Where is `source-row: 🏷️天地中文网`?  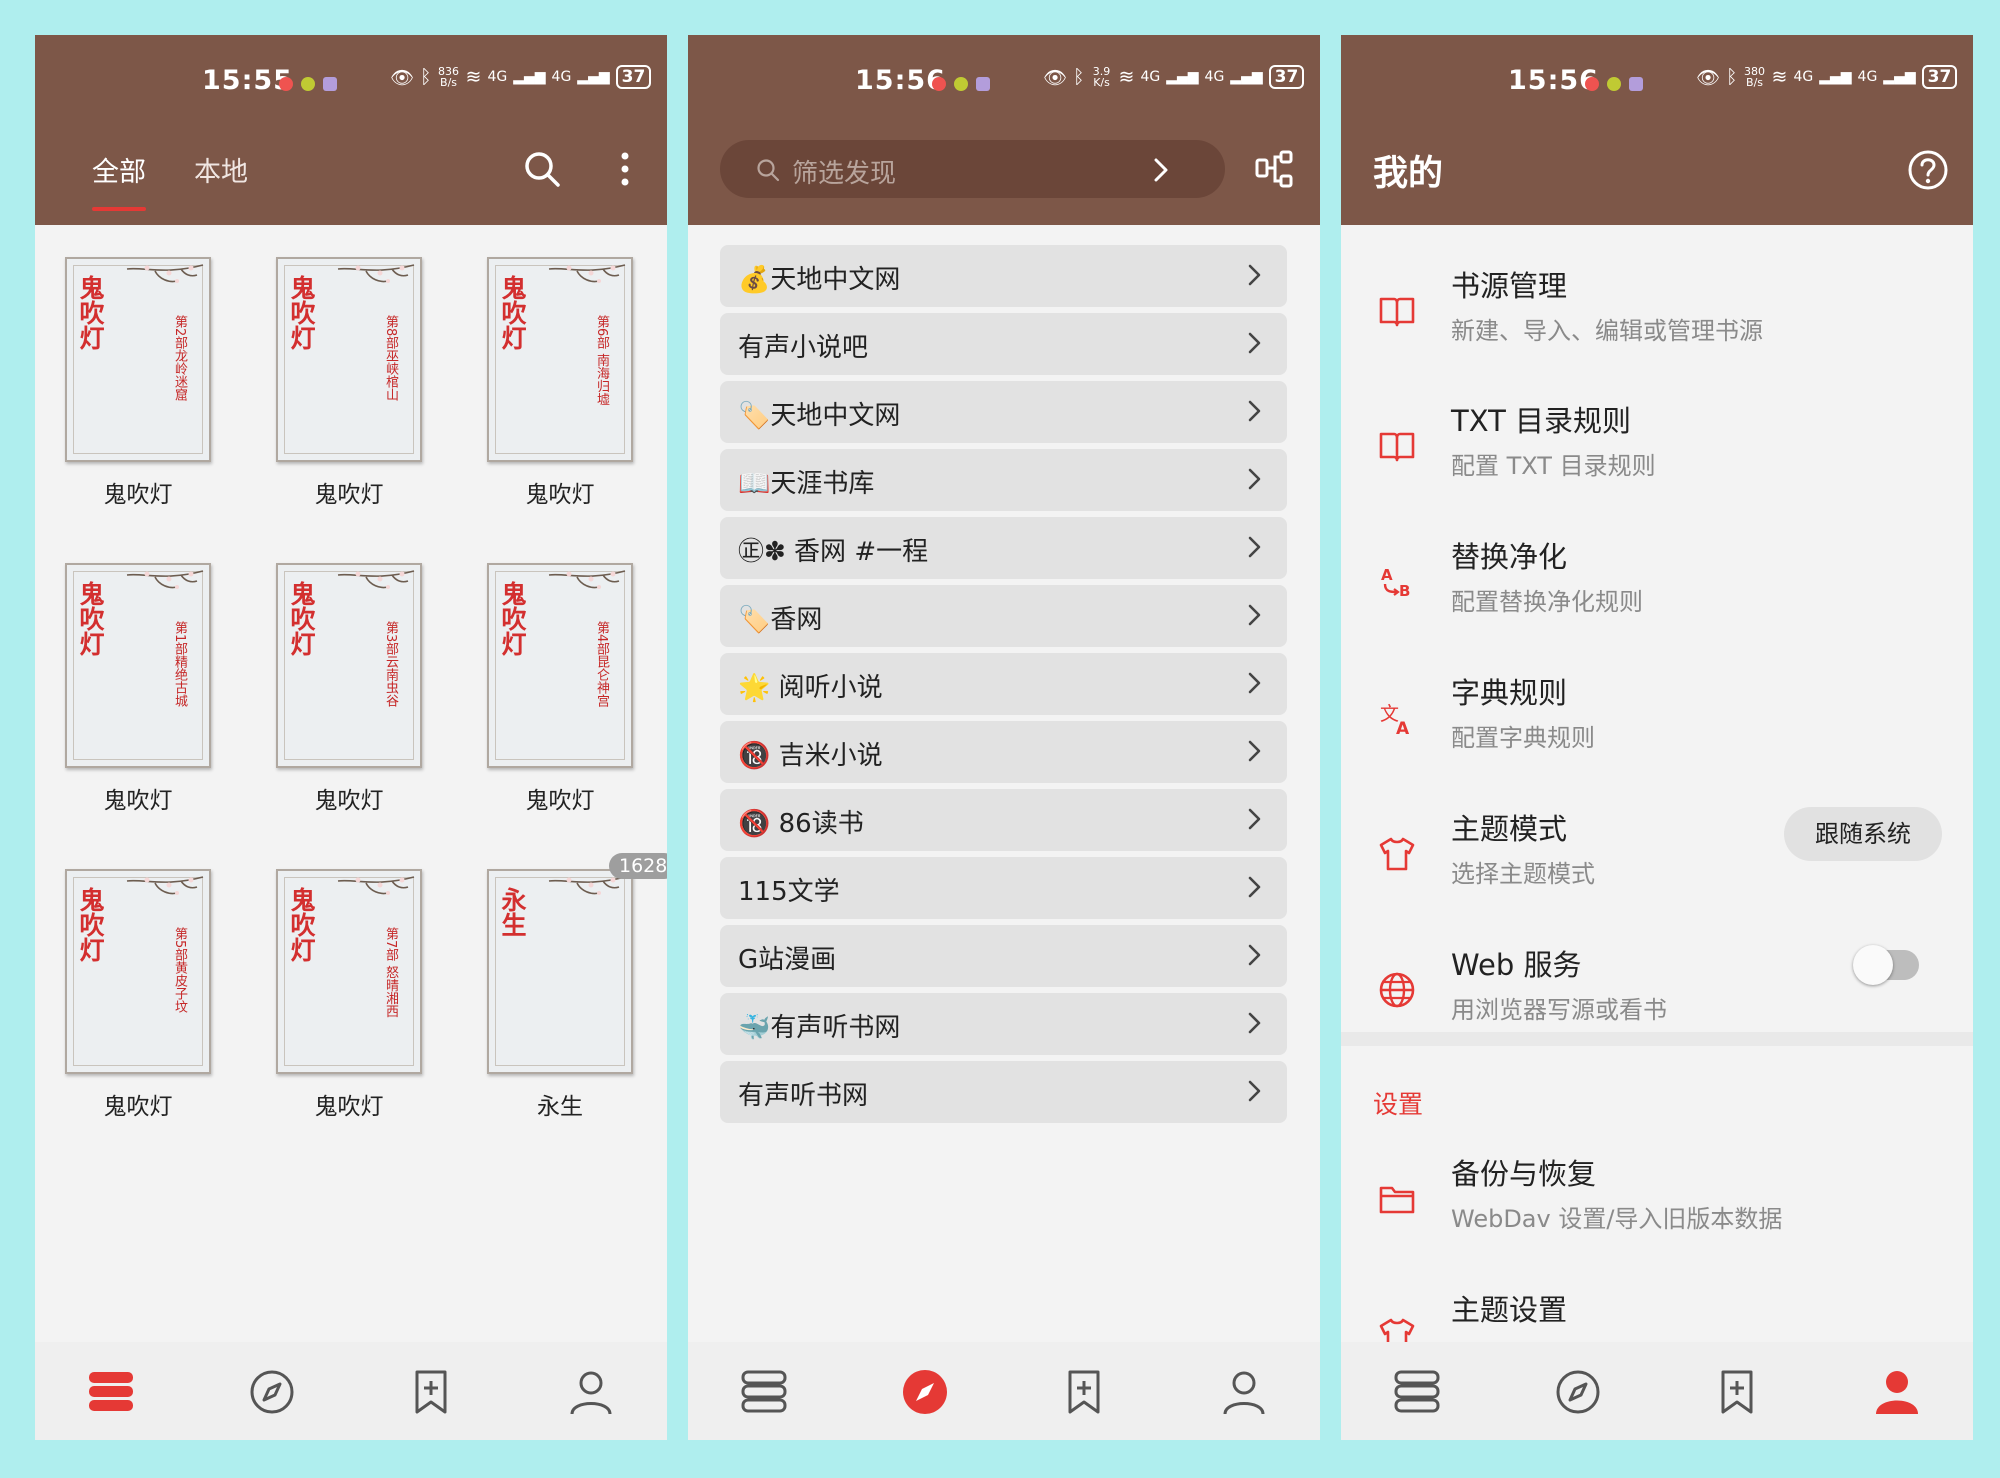
source-row: 🏷️天地中文网 is located at coordinates (1003, 412).